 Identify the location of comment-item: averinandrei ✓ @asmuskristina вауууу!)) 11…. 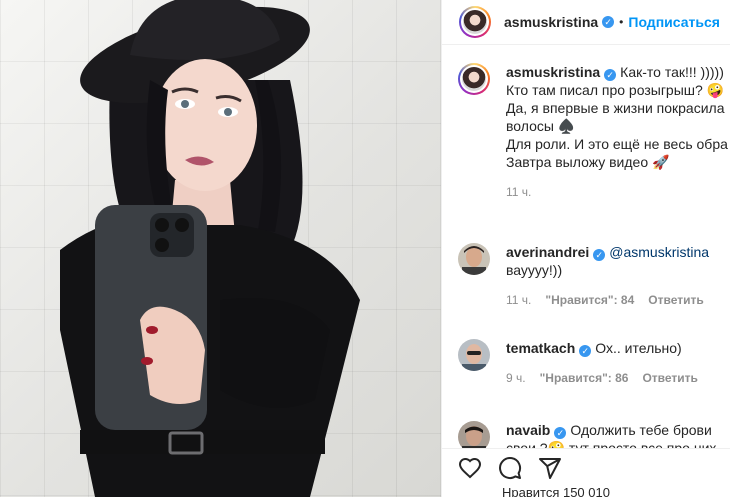
(586, 291).